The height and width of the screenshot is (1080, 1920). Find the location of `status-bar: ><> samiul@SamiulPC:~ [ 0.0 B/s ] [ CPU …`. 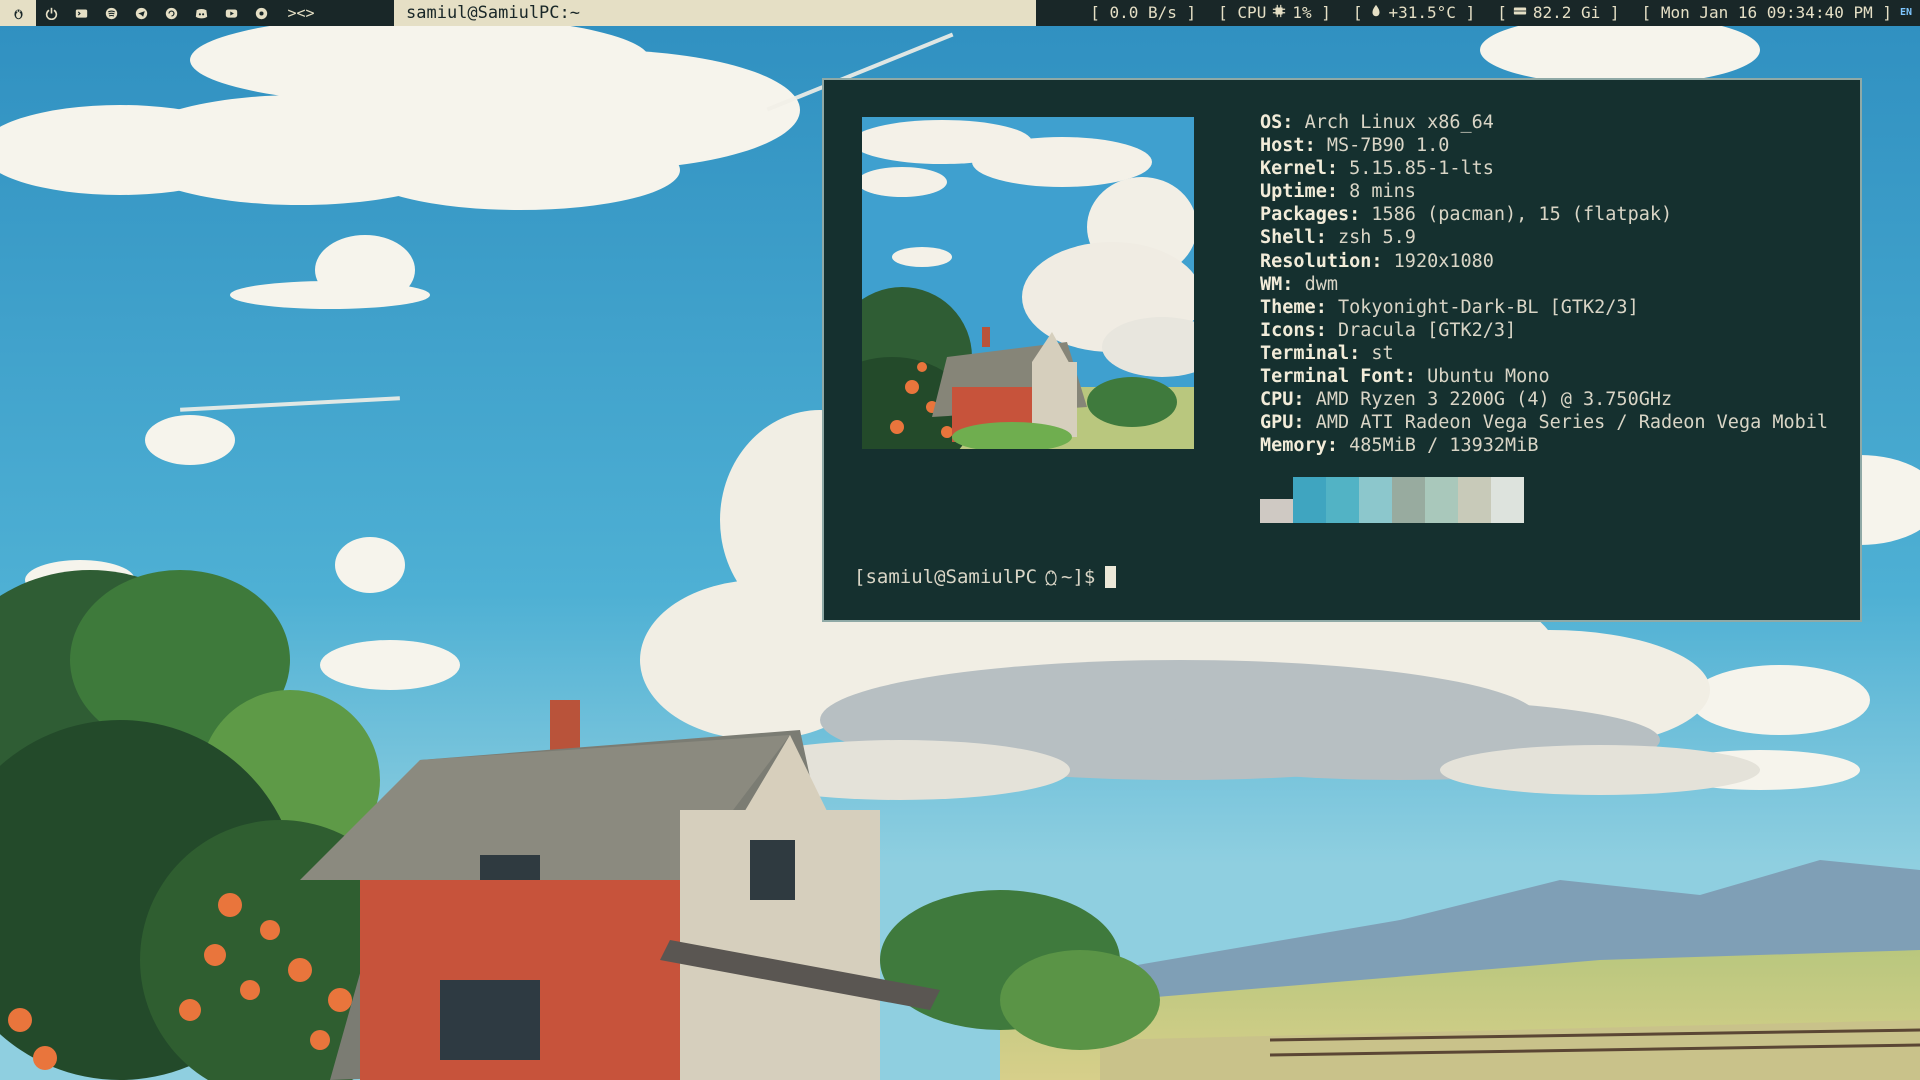

status-bar: ><> samiul@SamiulPC:~ [ 0.0 B/s ] [ CPU … is located at coordinates (960, 13).